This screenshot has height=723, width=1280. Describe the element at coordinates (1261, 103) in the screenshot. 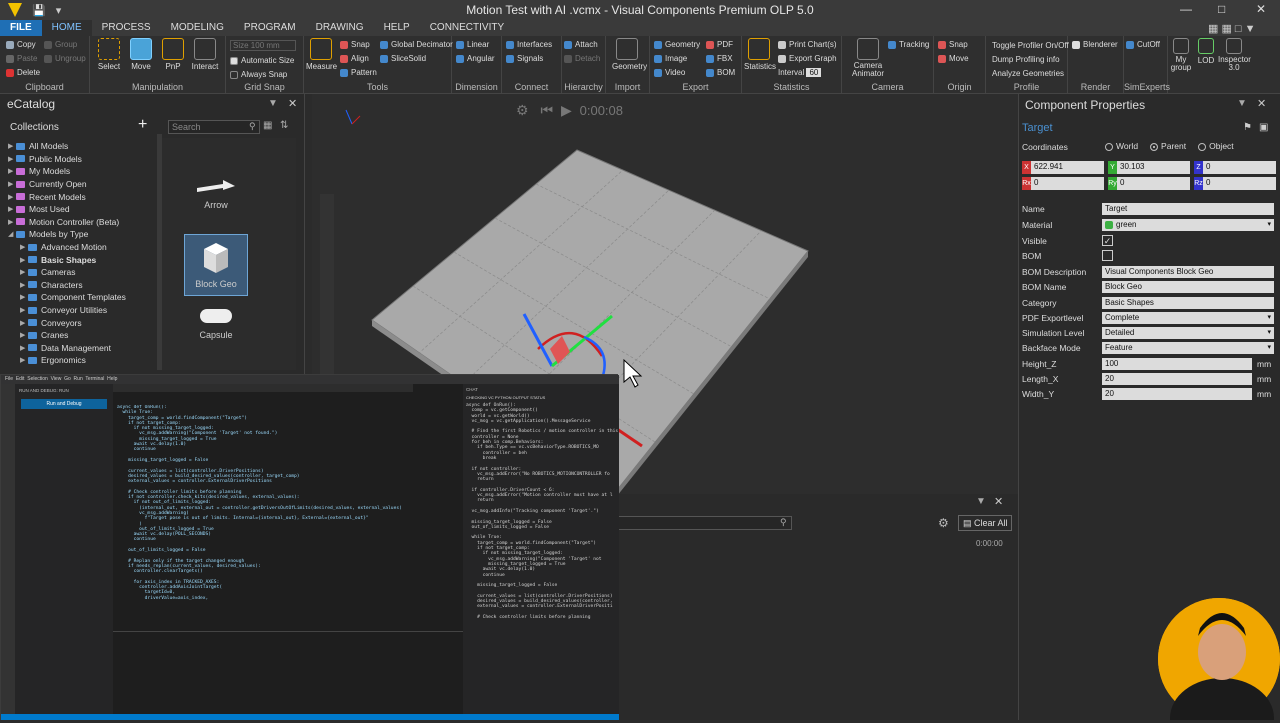

I see `props-close-icon: ✕` at that location.